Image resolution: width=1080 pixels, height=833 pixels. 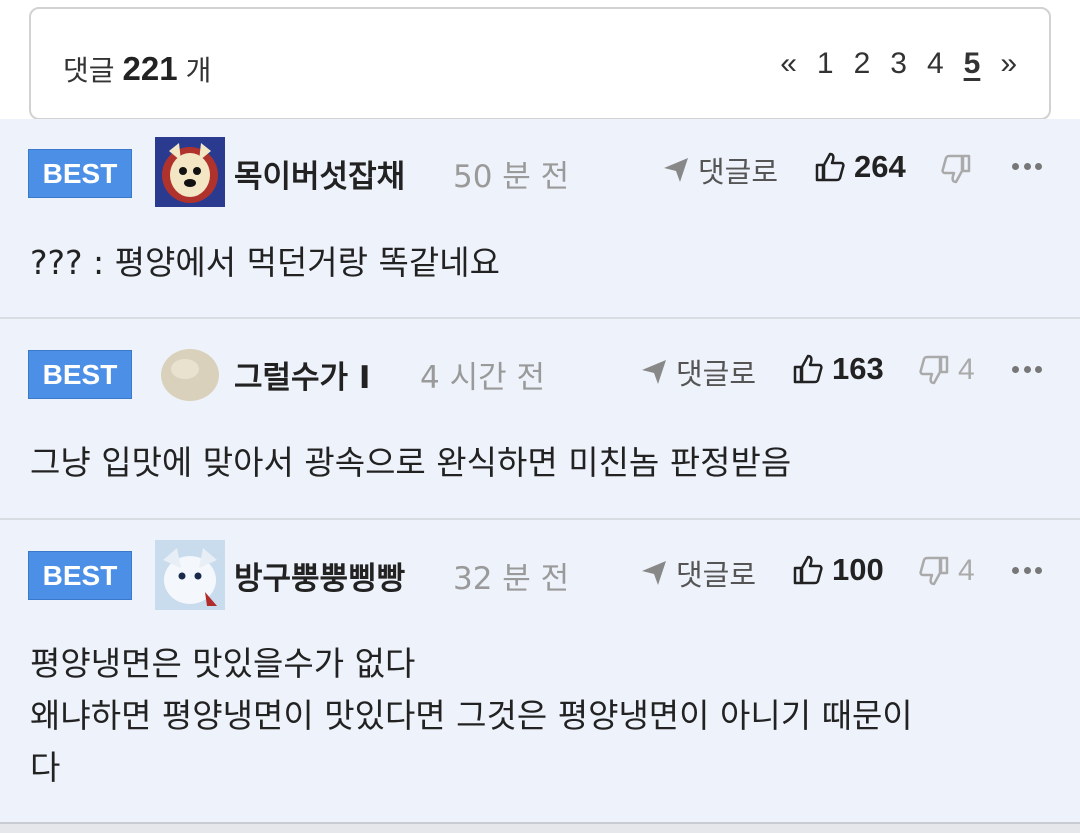 What do you see at coordinates (540, 827) in the screenshot?
I see `bottom-edge` at bounding box center [540, 827].